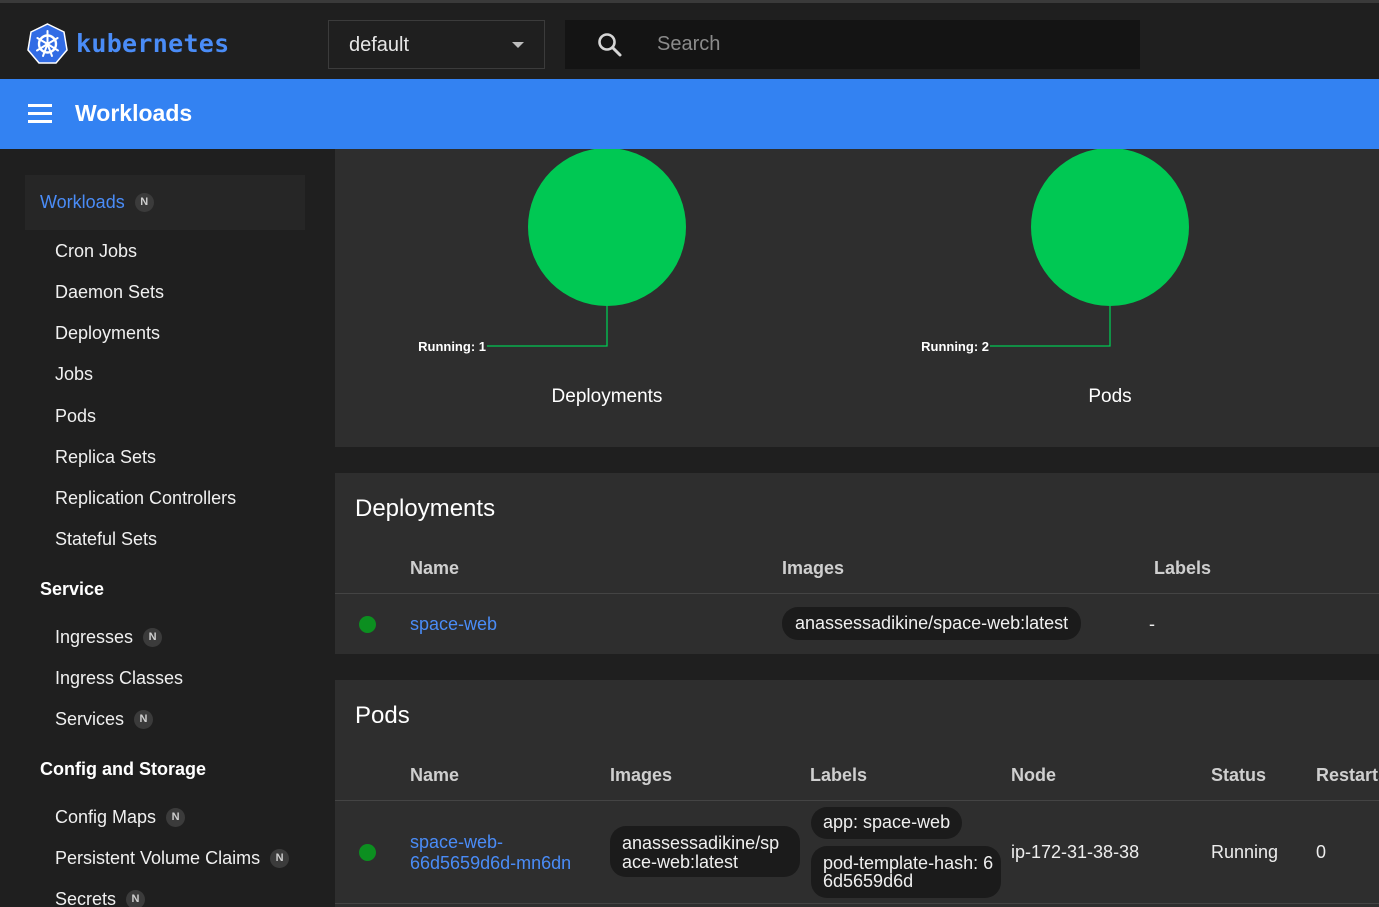 The image size is (1379, 907). I want to click on label-chip-line: pod-template-hash: 6, so click(908, 863).